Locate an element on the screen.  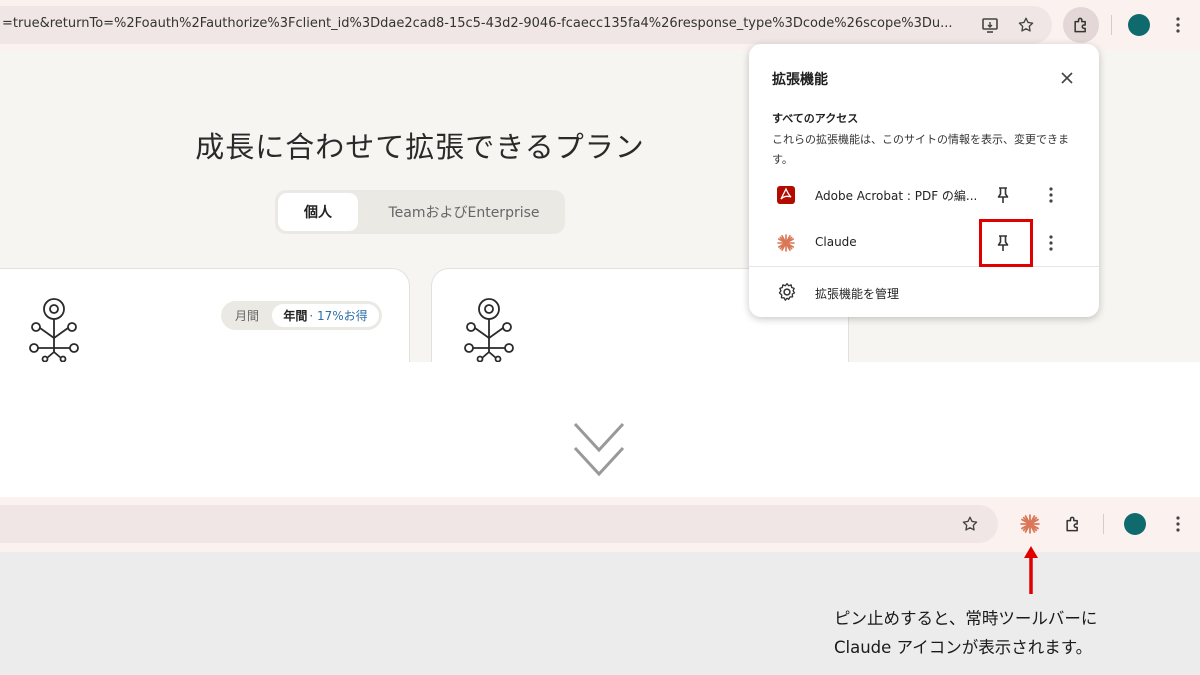
yearly-label: 年間 is located at coordinates (295, 316).